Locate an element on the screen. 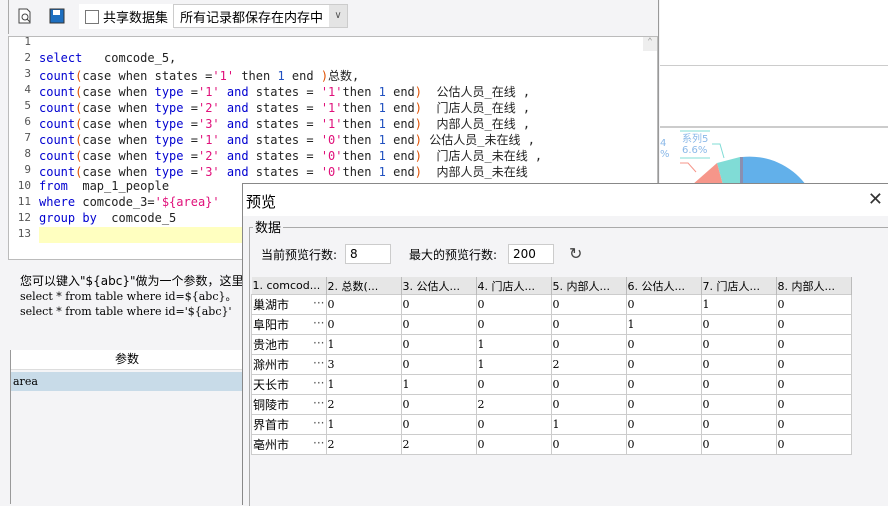  table-cell: 滁州市 ··· is located at coordinates (289, 364).